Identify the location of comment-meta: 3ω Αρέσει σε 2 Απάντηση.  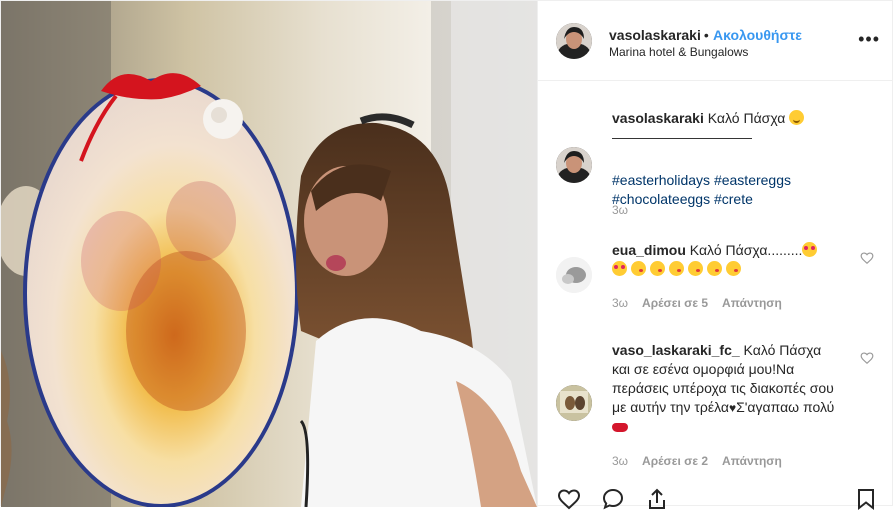
(704, 461).